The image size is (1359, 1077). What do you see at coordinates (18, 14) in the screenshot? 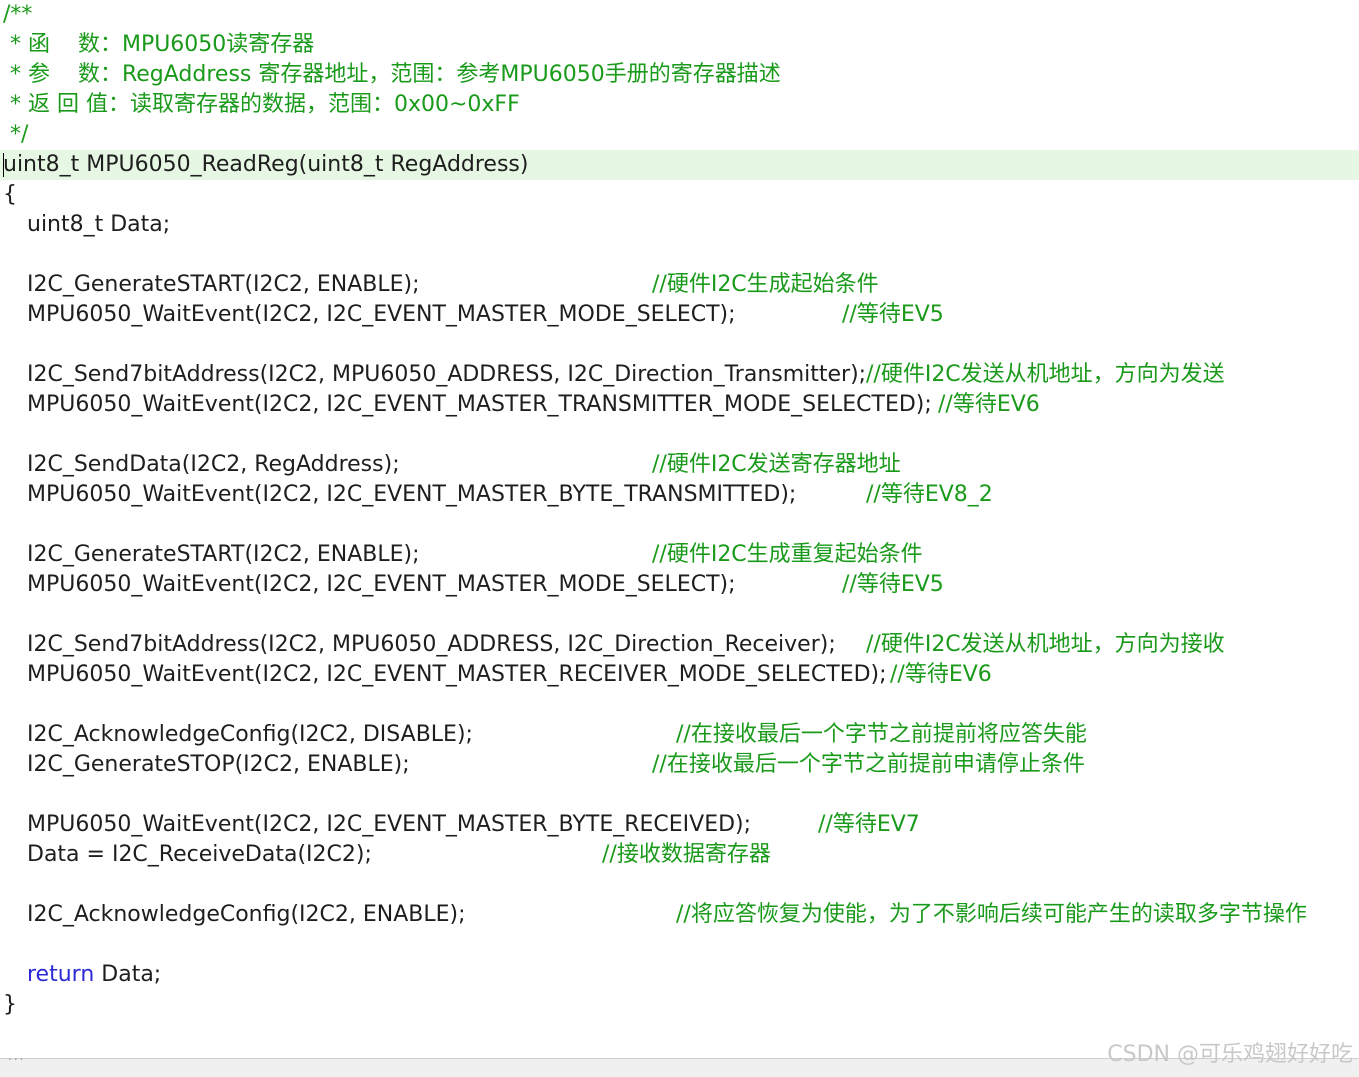
I see `comment-text: /**` at bounding box center [18, 14].